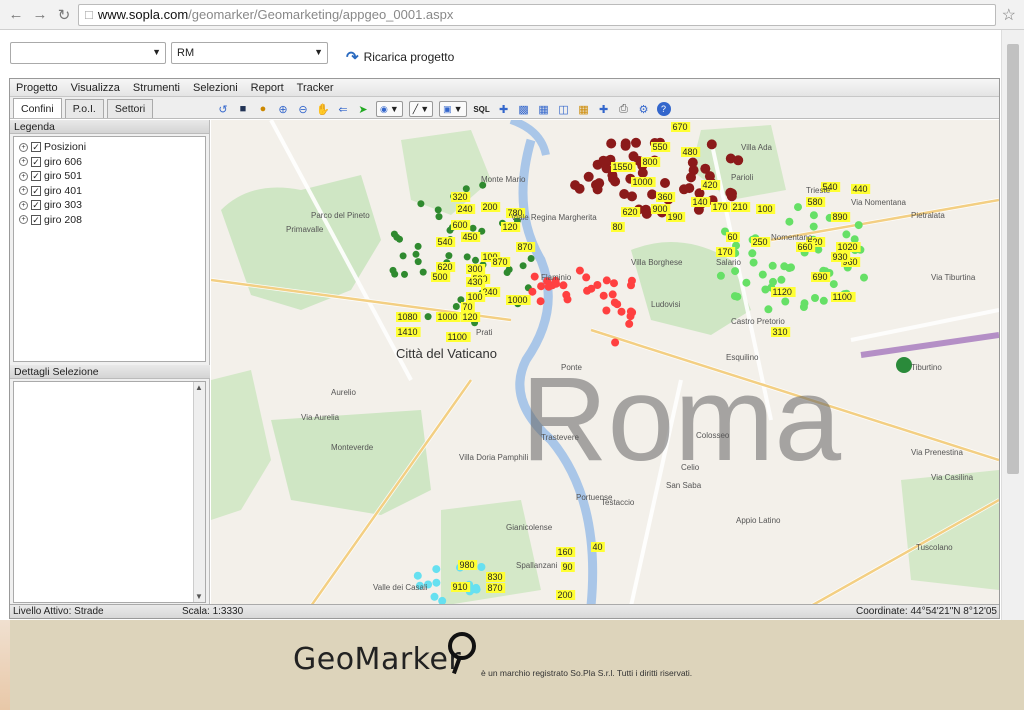  What do you see at coordinates (841, 217) in the screenshot?
I see `map-value-label: 890` at bounding box center [841, 217].